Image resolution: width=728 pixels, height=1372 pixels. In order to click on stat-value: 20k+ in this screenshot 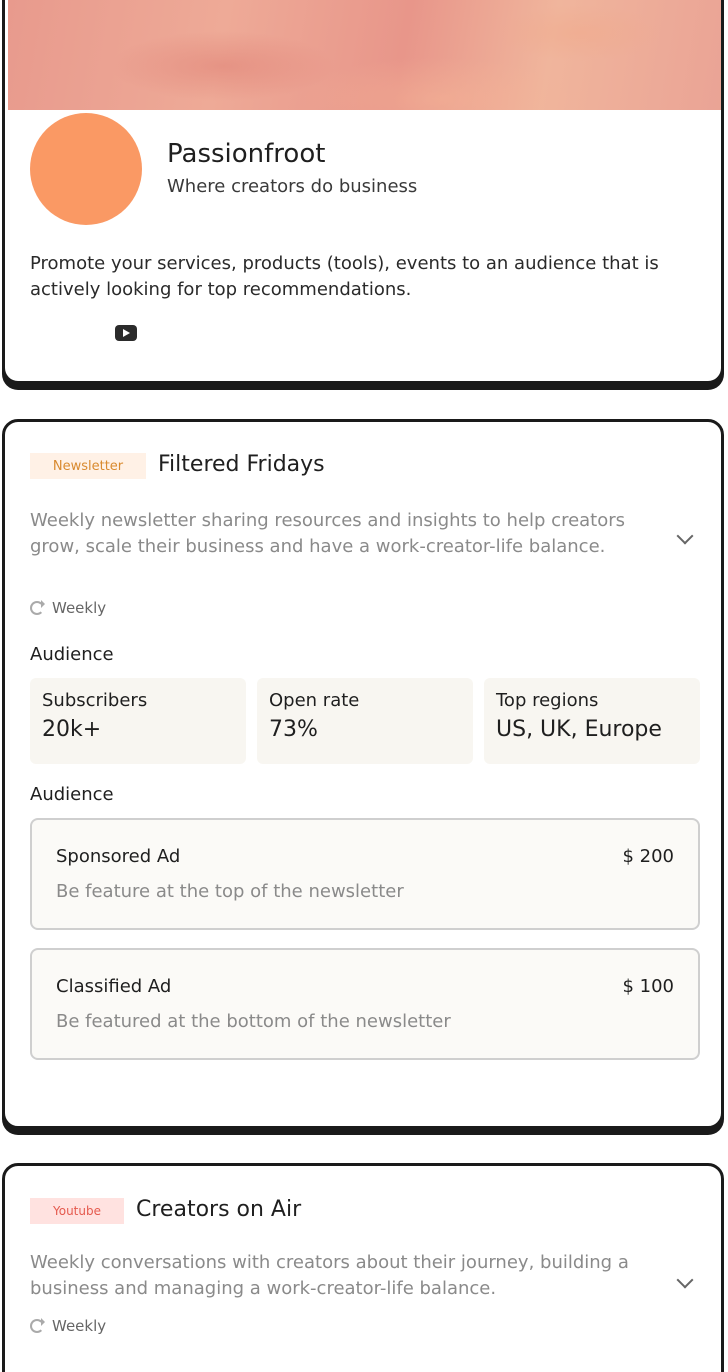, I will do `click(72, 729)`.